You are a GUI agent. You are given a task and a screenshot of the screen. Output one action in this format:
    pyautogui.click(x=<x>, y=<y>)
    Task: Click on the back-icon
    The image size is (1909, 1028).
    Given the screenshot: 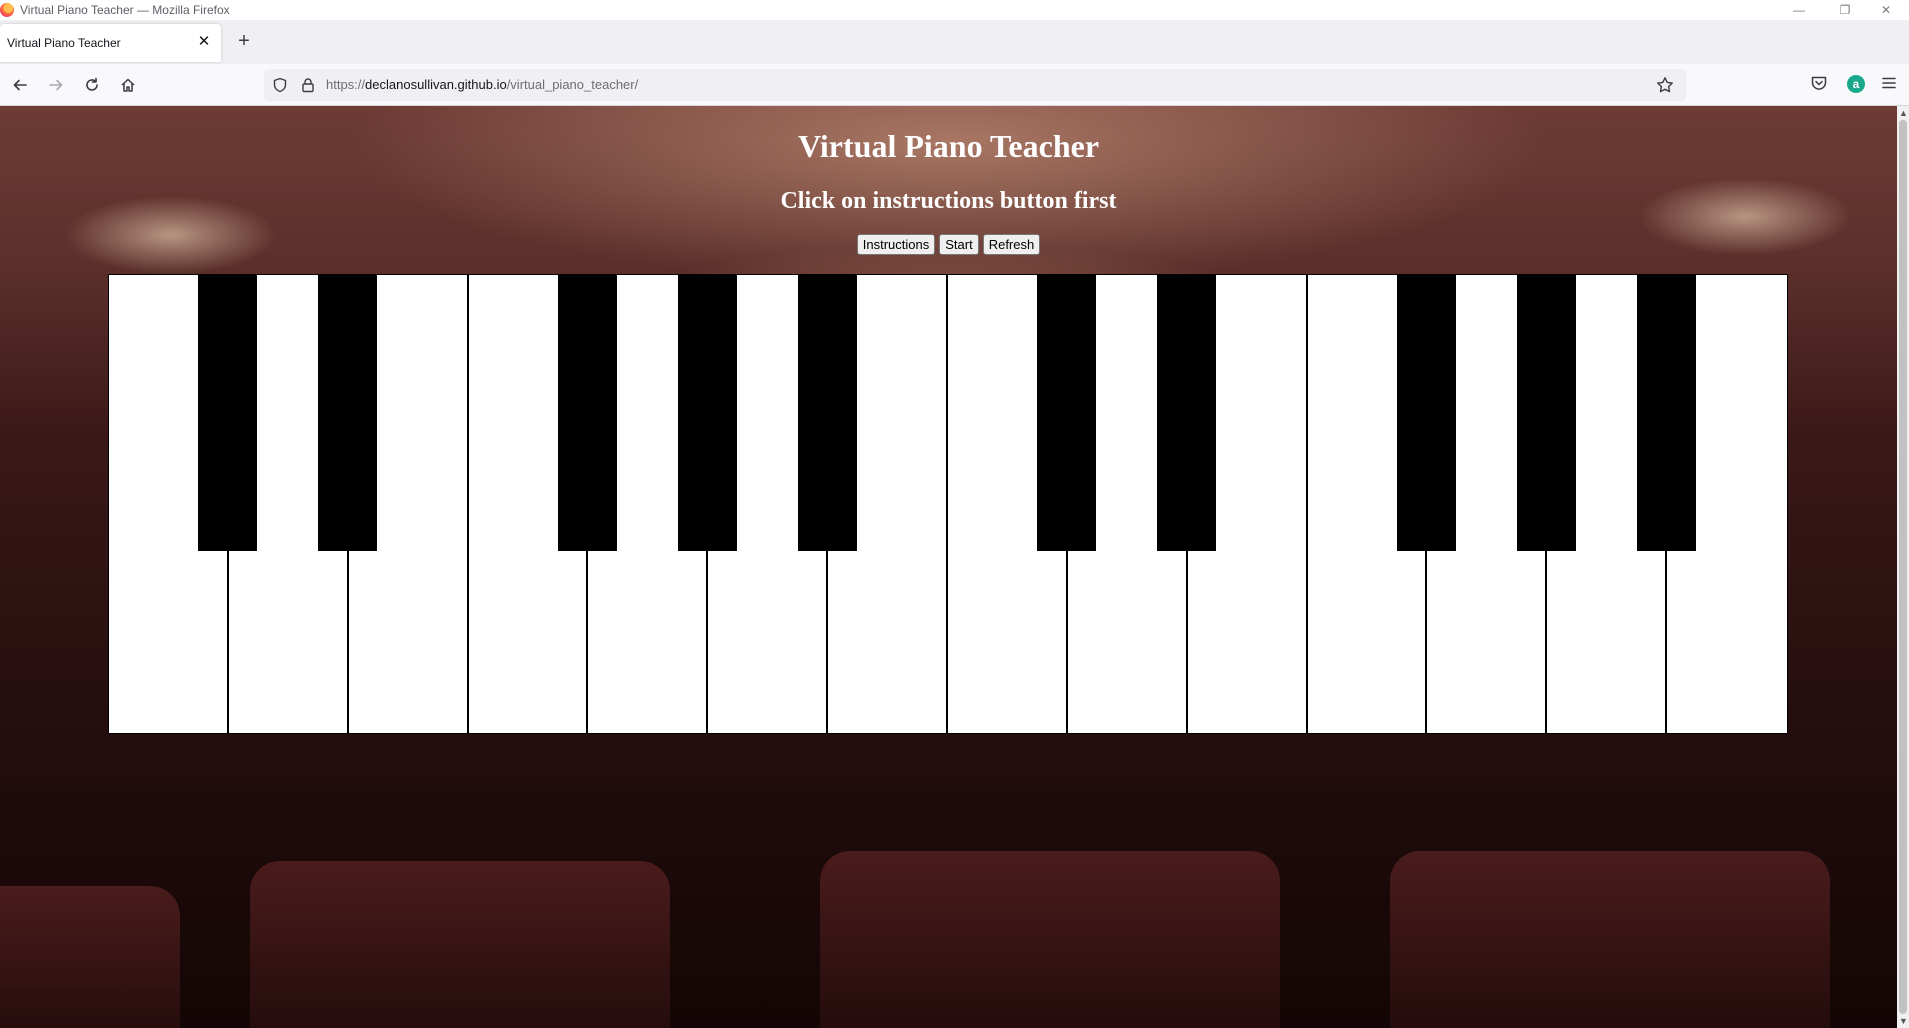 What is the action you would take?
    pyautogui.click(x=20, y=85)
    